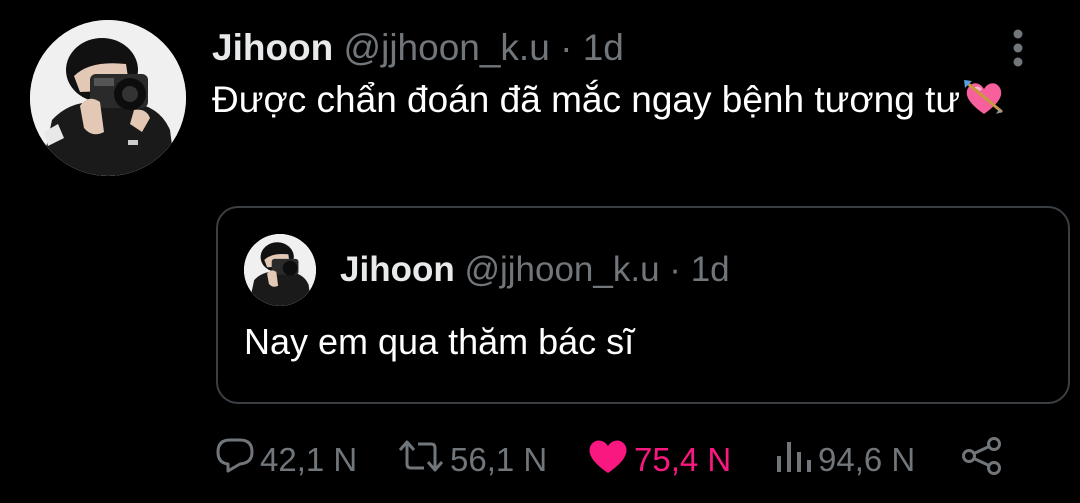  What do you see at coordinates (608, 460) in the screenshot?
I see `heart-filled-icon` at bounding box center [608, 460].